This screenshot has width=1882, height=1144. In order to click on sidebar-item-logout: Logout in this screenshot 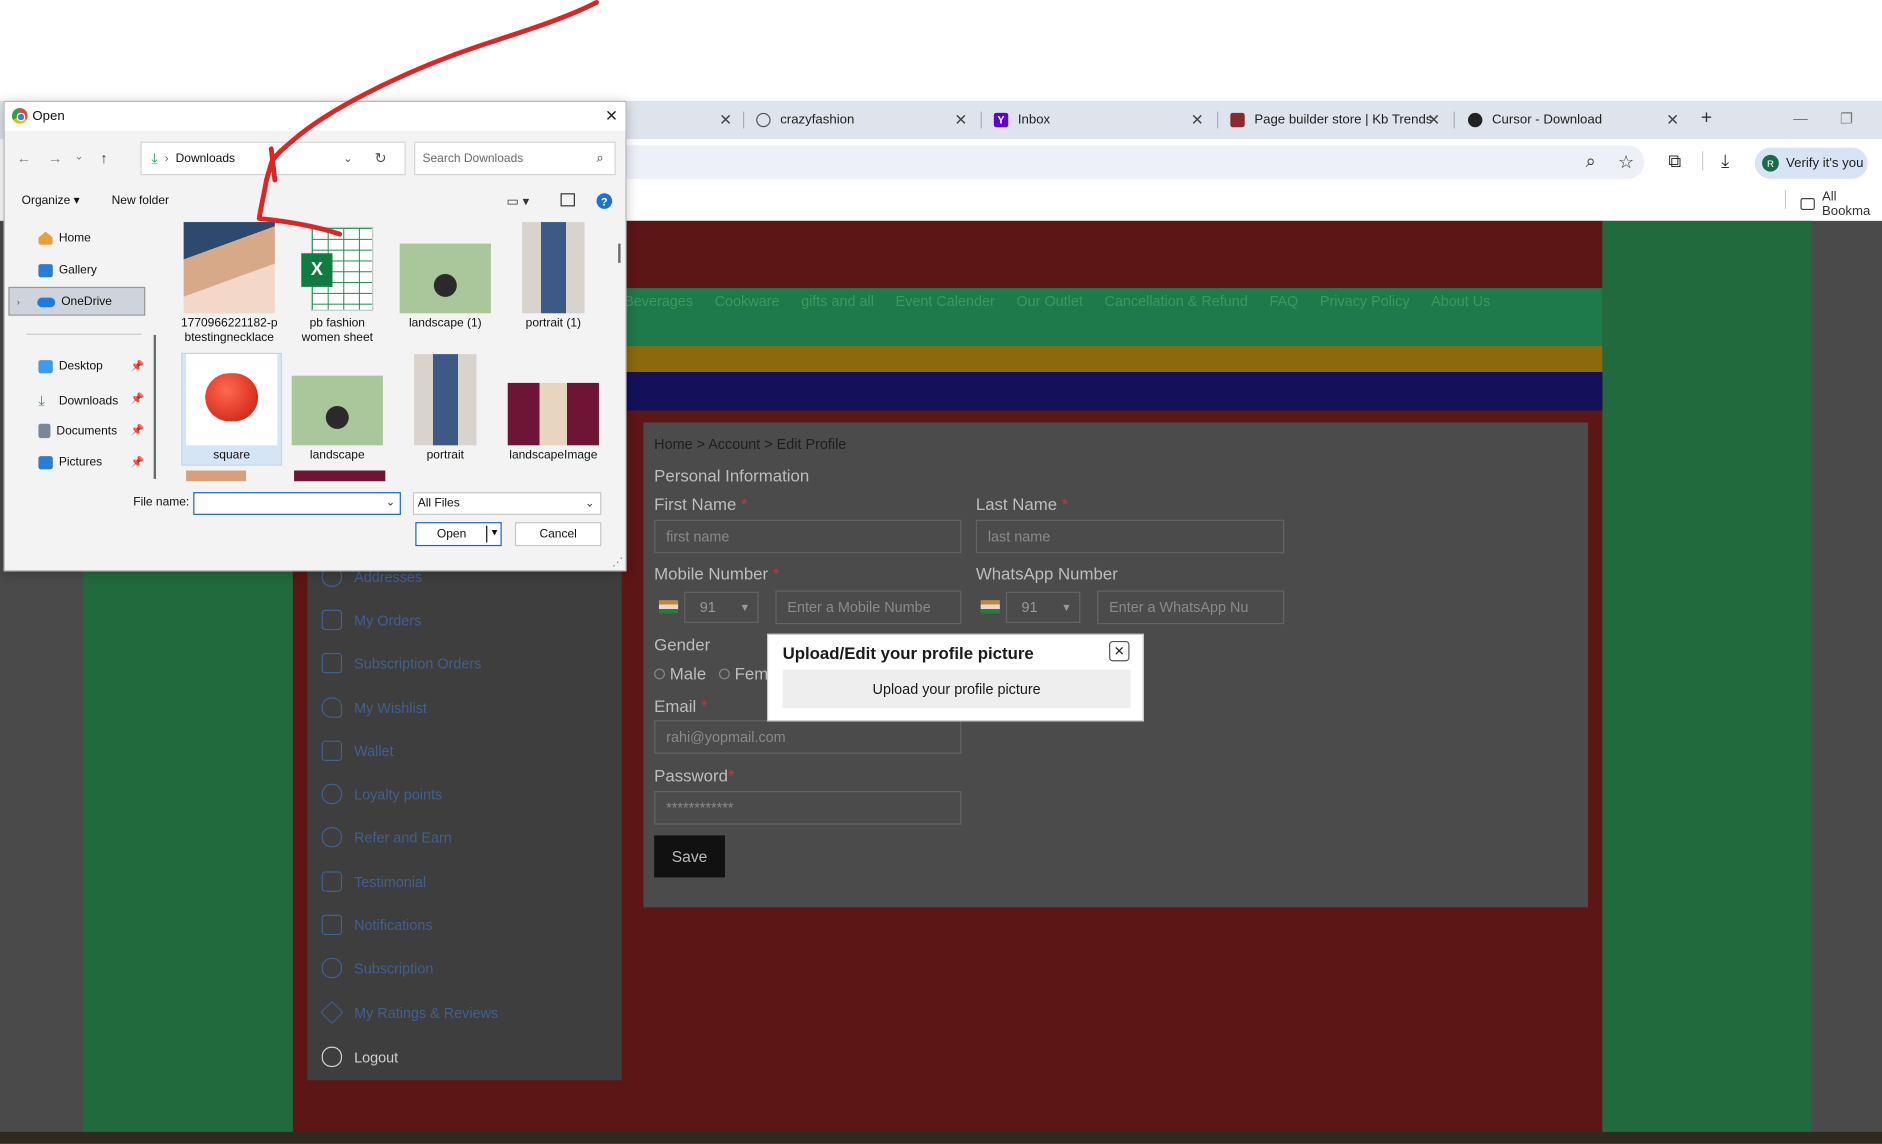, I will do `click(359, 1057)`.